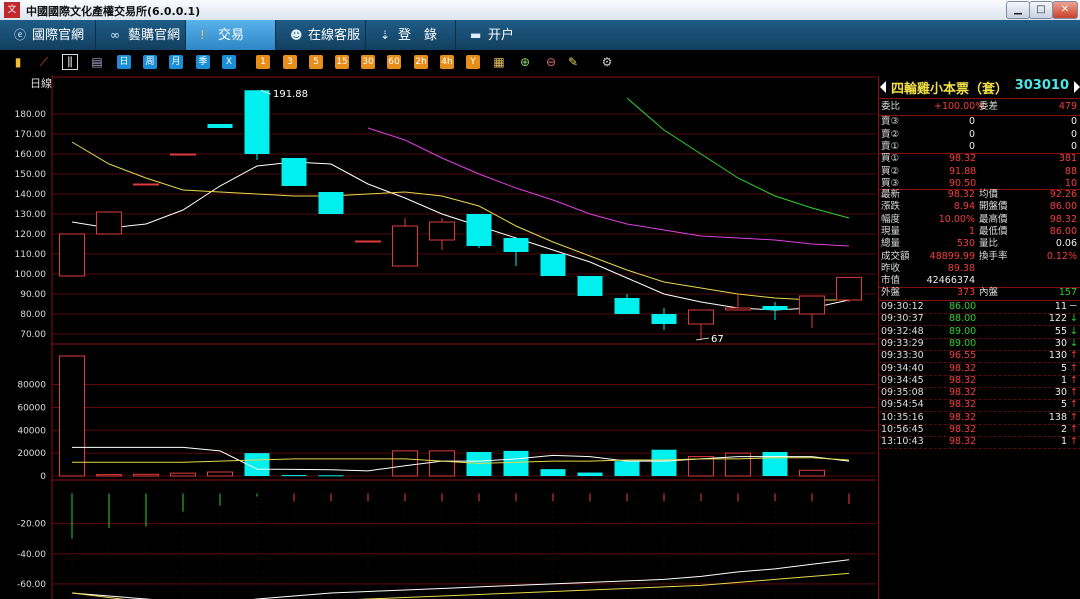  What do you see at coordinates (31, 135) in the screenshot?
I see `price-tick-label: 170.00` at bounding box center [31, 135].